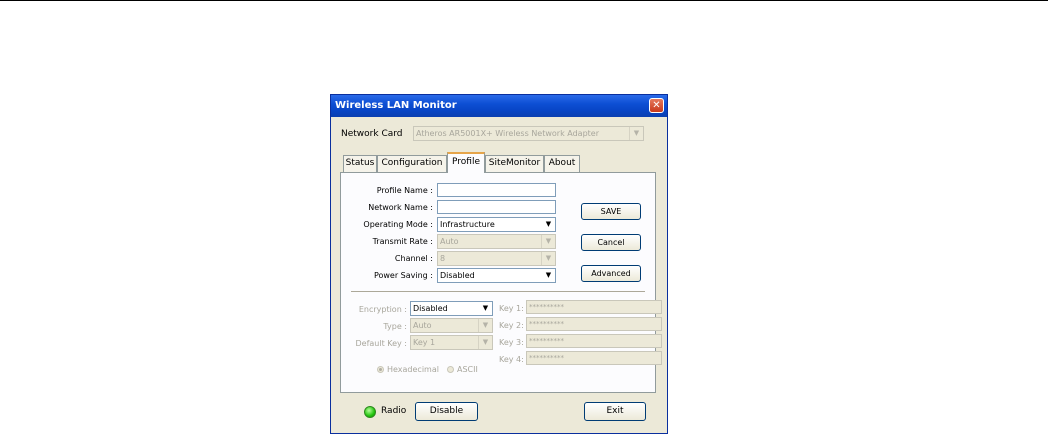  What do you see at coordinates (382, 309) in the screenshot?
I see `encryption-label: Encryption :` at bounding box center [382, 309].